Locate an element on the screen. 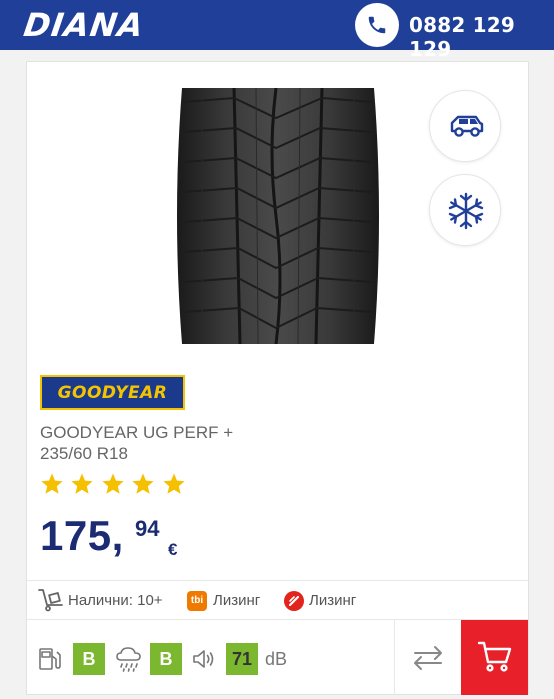  shopping-cart-icon is located at coordinates (494, 656).